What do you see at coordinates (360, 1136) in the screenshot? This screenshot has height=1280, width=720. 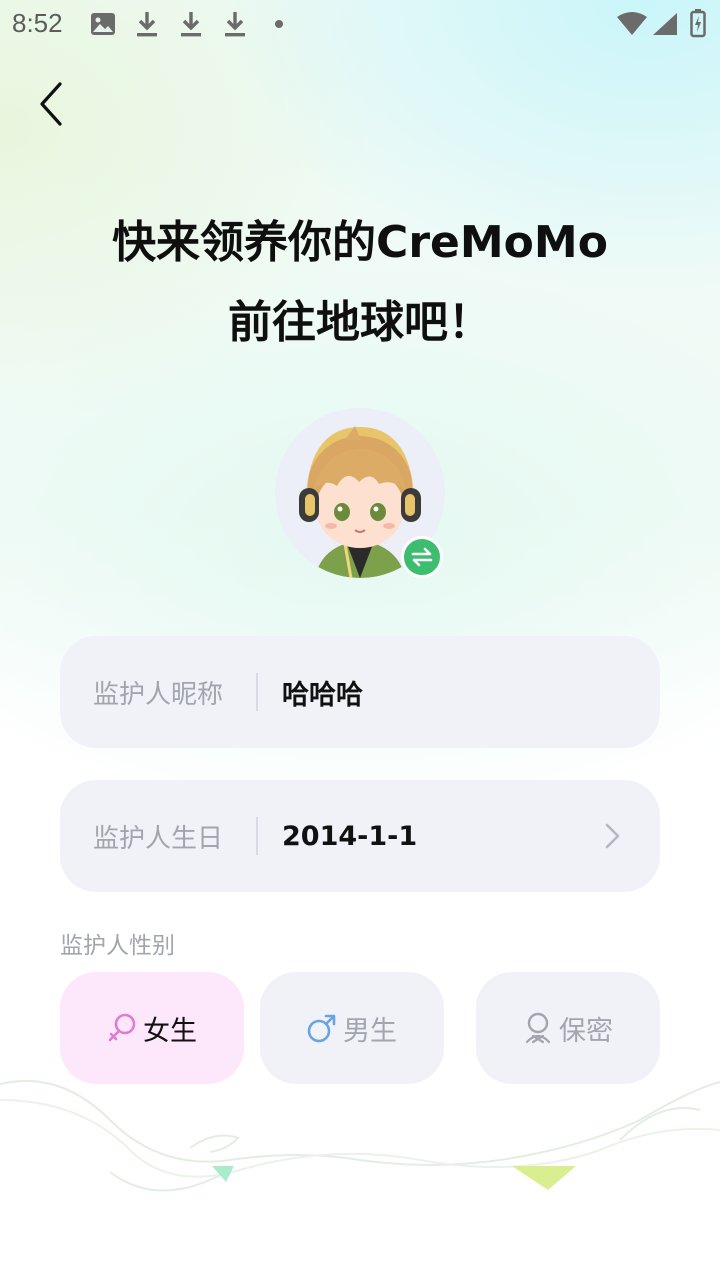 I see `decorative-hills` at bounding box center [360, 1136].